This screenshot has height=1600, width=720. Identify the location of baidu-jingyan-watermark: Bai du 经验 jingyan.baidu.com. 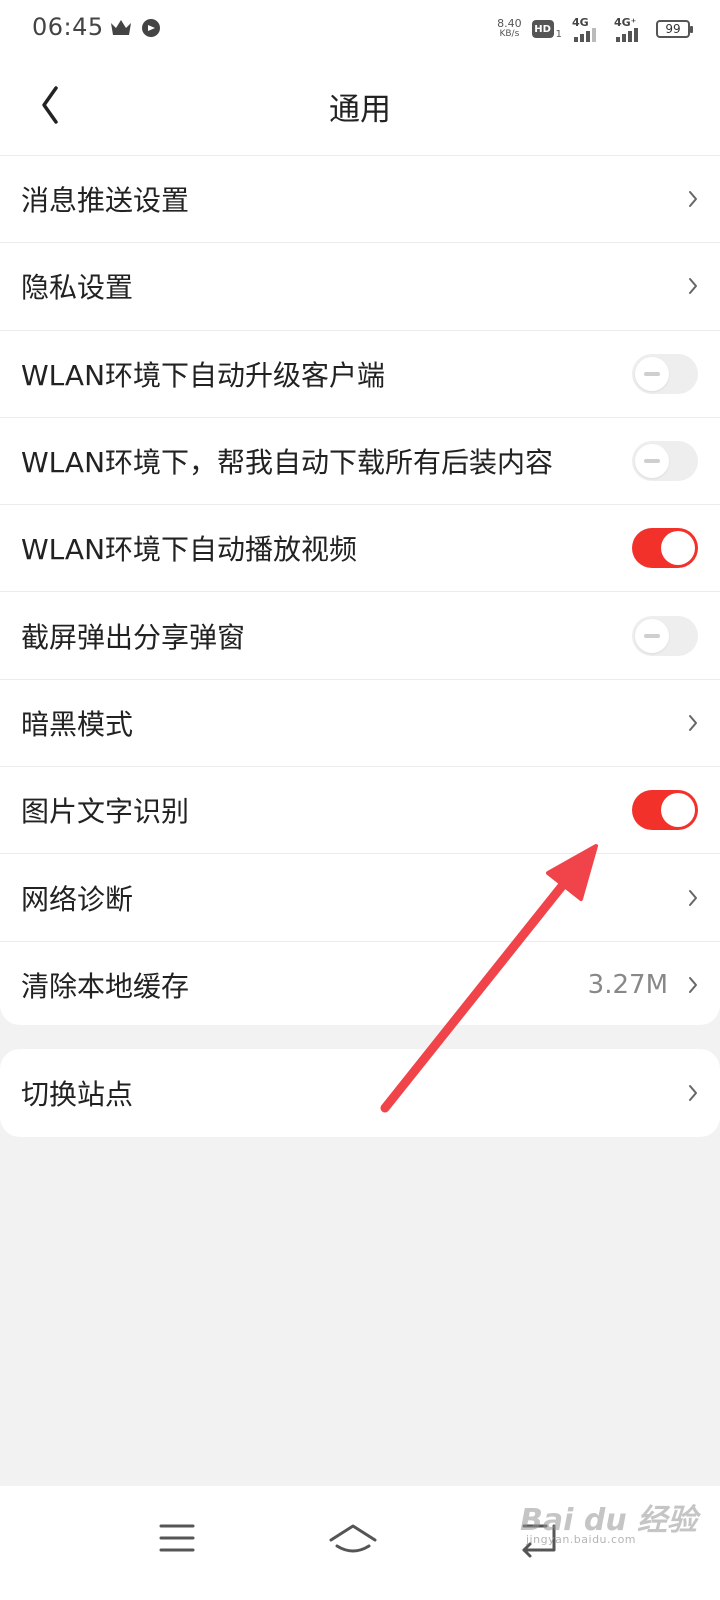
(609, 1524).